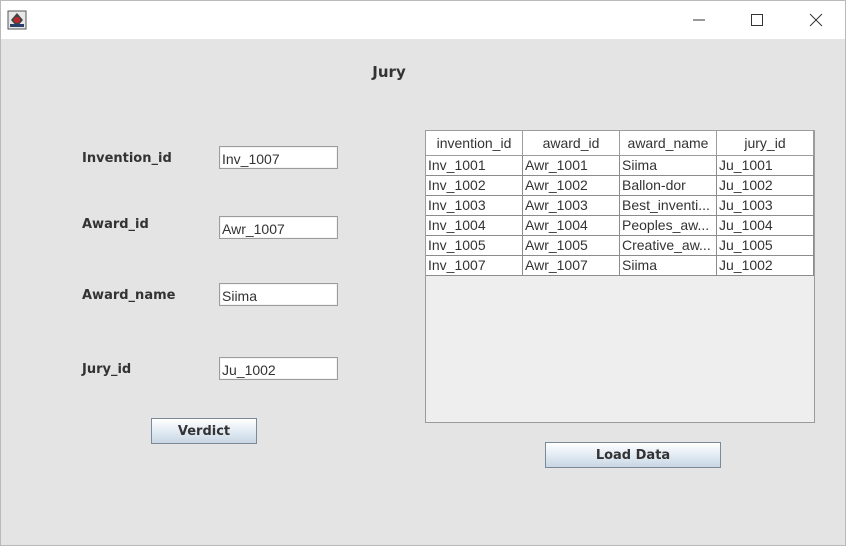 The height and width of the screenshot is (546, 846). Describe the element at coordinates (249, 370) in the screenshot. I see `jury-id-value: Ju_1002` at that location.